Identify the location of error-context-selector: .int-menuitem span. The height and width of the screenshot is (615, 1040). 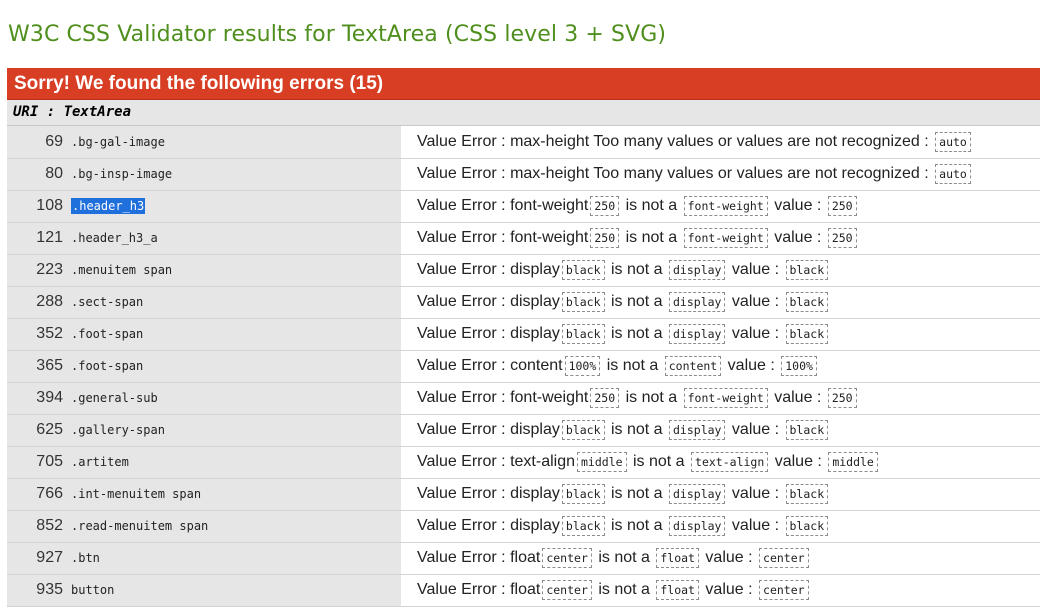
(136, 494).